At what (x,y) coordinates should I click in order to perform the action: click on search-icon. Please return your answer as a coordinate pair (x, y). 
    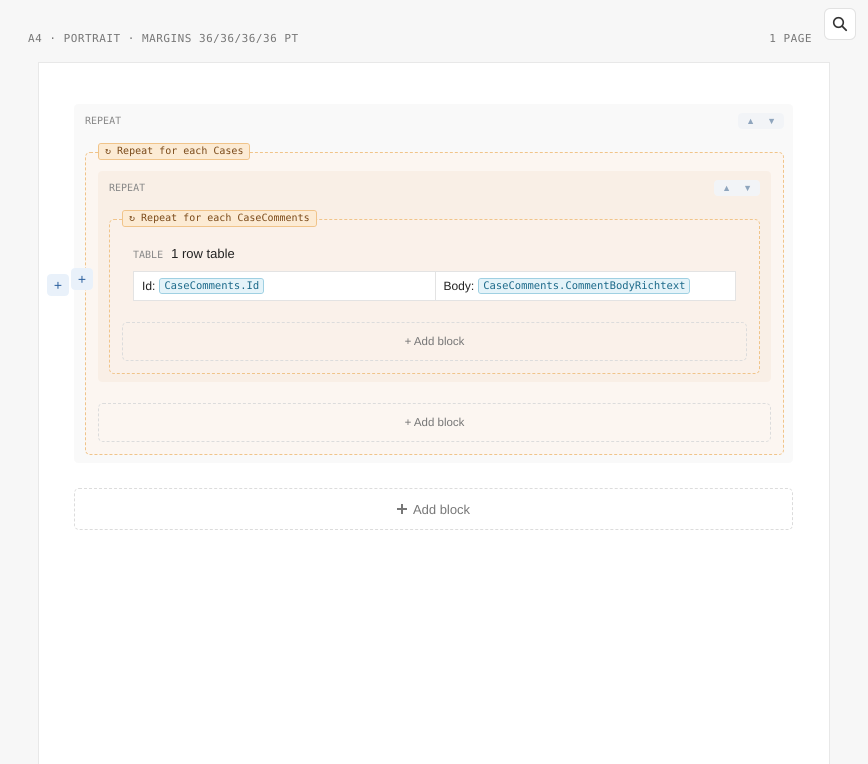
    Looking at the image, I should click on (840, 24).